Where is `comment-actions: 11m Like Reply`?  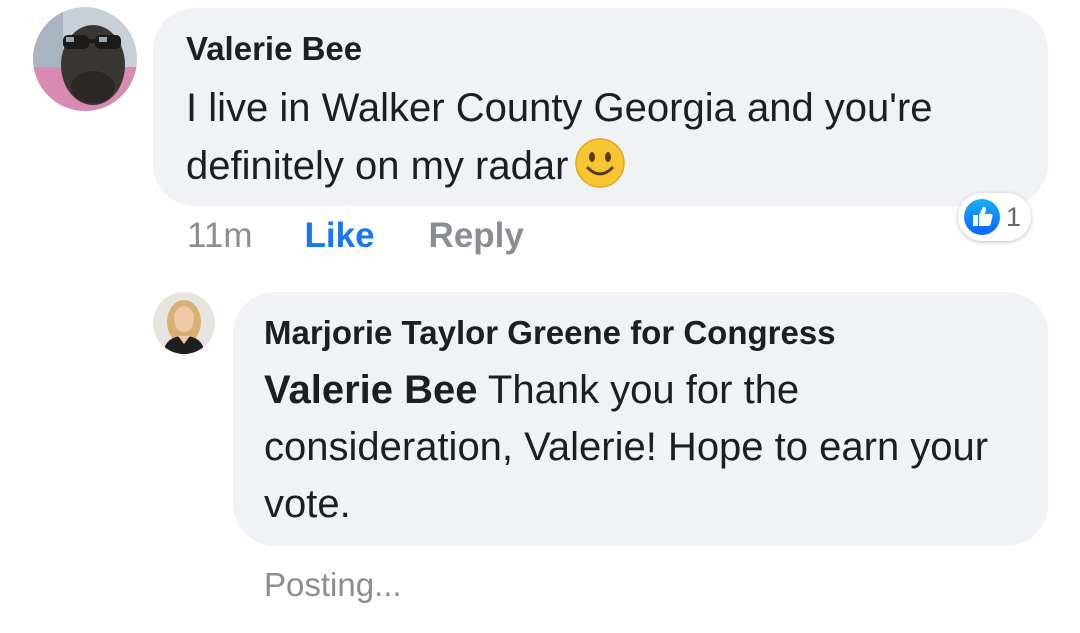 comment-actions: 11m Like Reply is located at coordinates (355, 236).